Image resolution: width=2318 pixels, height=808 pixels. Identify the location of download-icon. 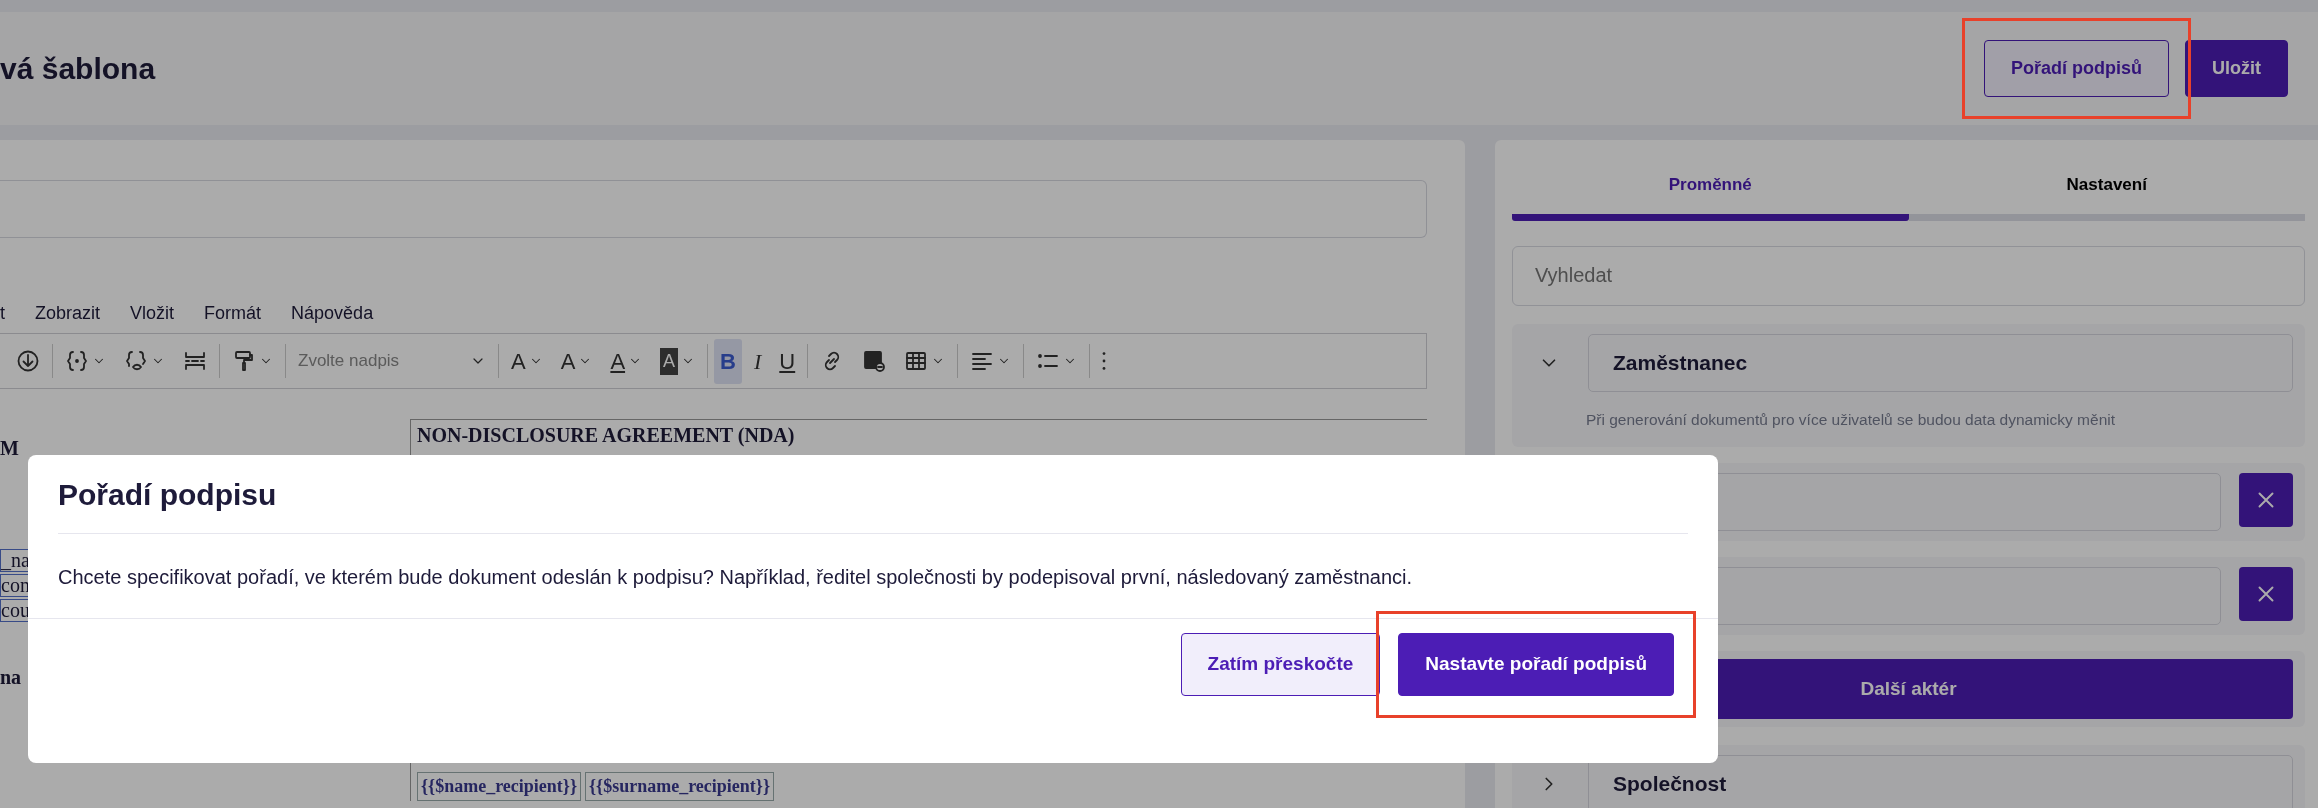
(28, 361).